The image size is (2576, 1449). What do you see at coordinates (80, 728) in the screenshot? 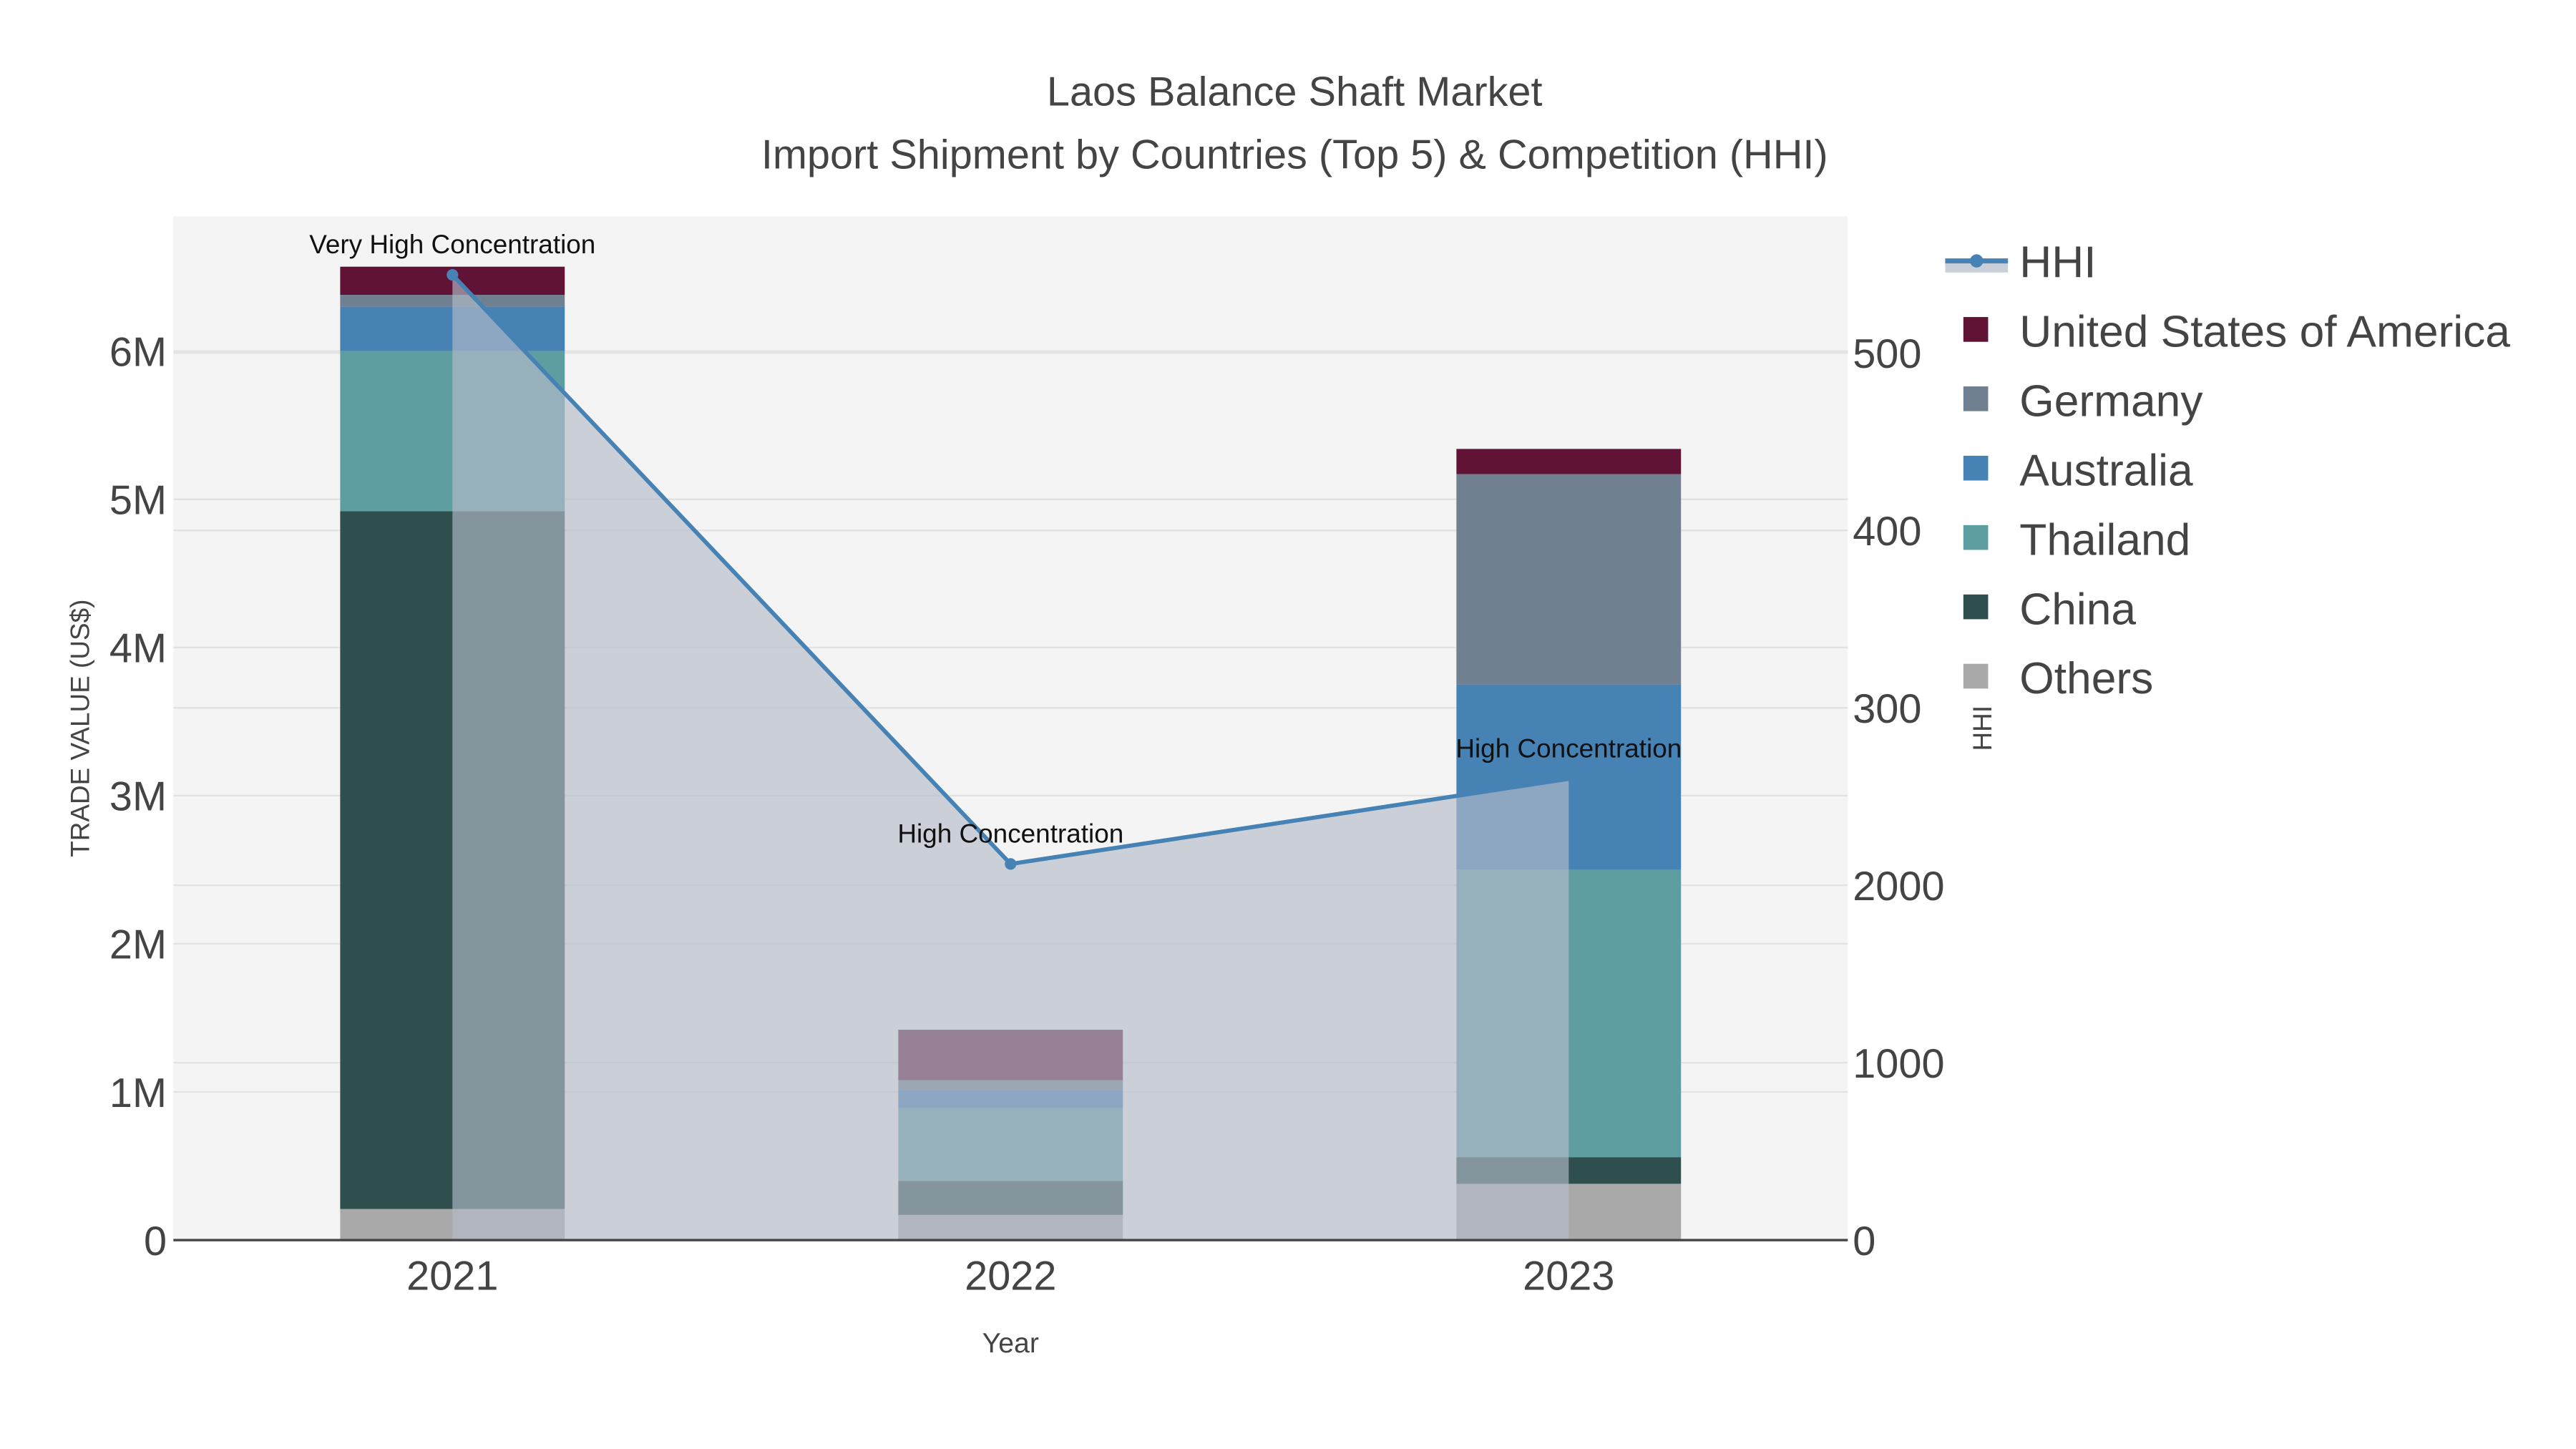
I see `y-axis-title: TRADE VALUE (US$)` at bounding box center [80, 728].